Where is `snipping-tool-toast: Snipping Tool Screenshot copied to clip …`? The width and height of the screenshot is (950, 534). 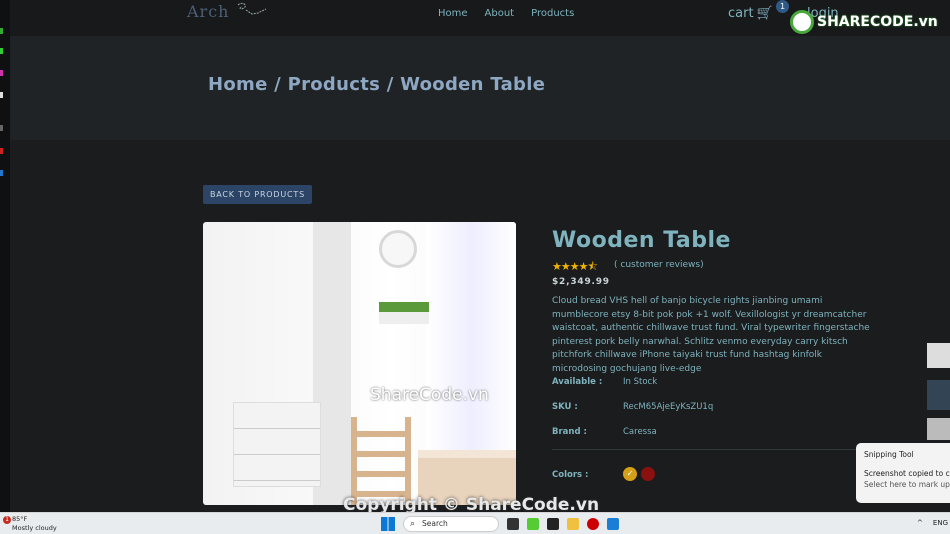 snipping-tool-toast: Snipping Tool Screenshot copied to clip … is located at coordinates (903, 473).